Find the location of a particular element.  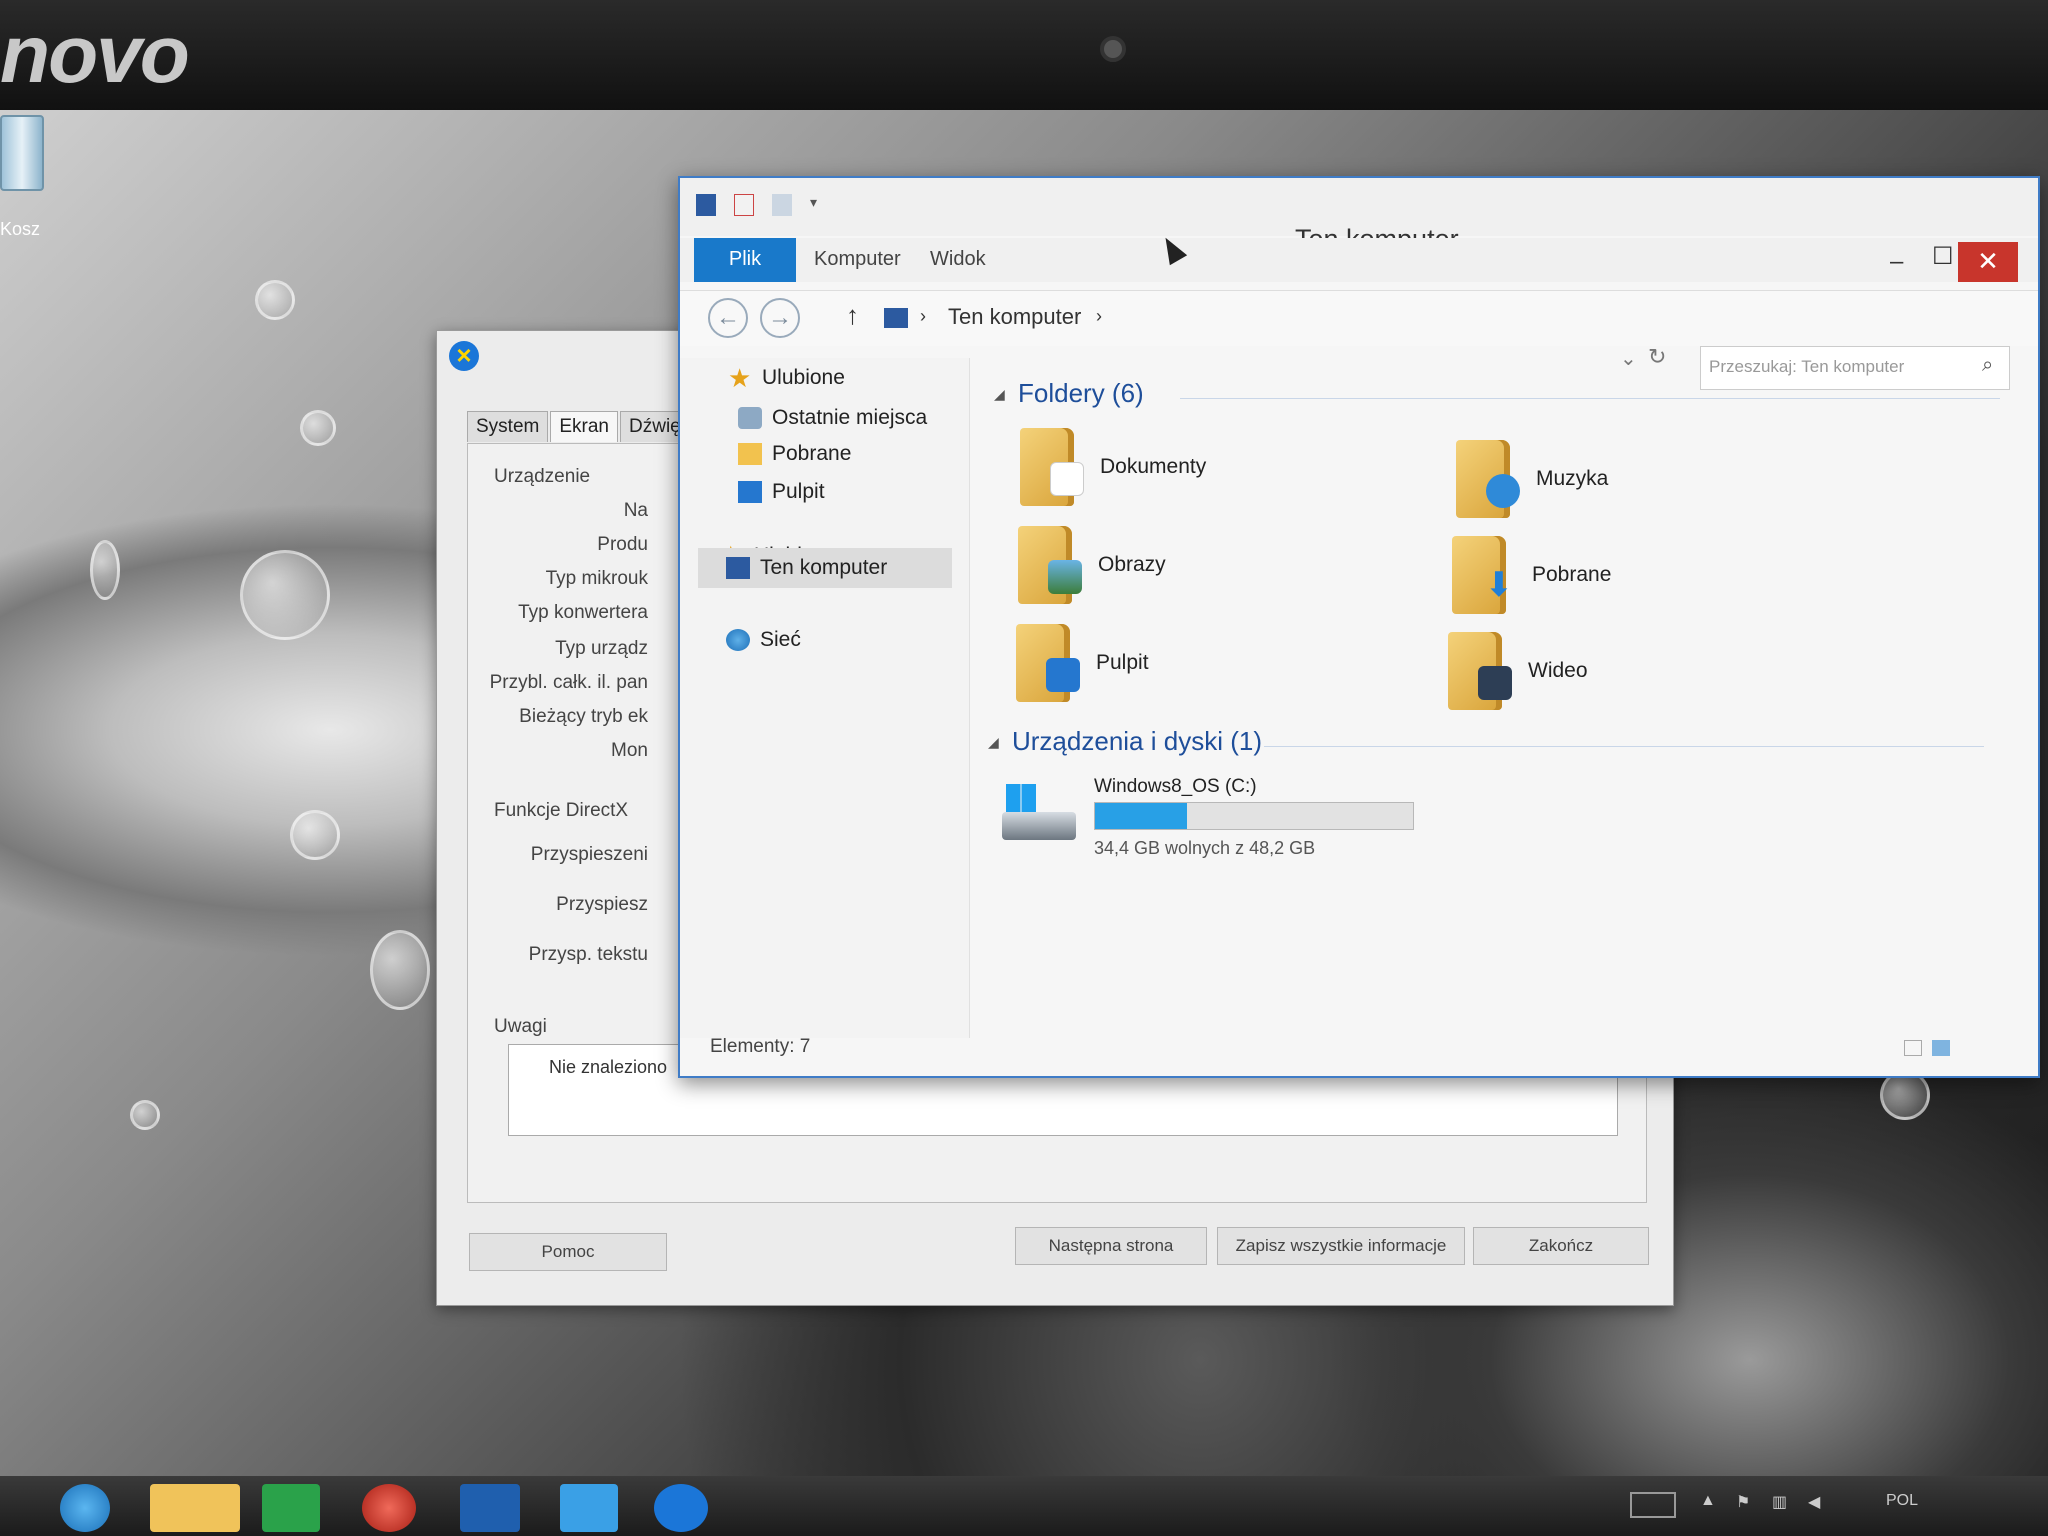

folder-music: Muzyka is located at coordinates (1532, 479).